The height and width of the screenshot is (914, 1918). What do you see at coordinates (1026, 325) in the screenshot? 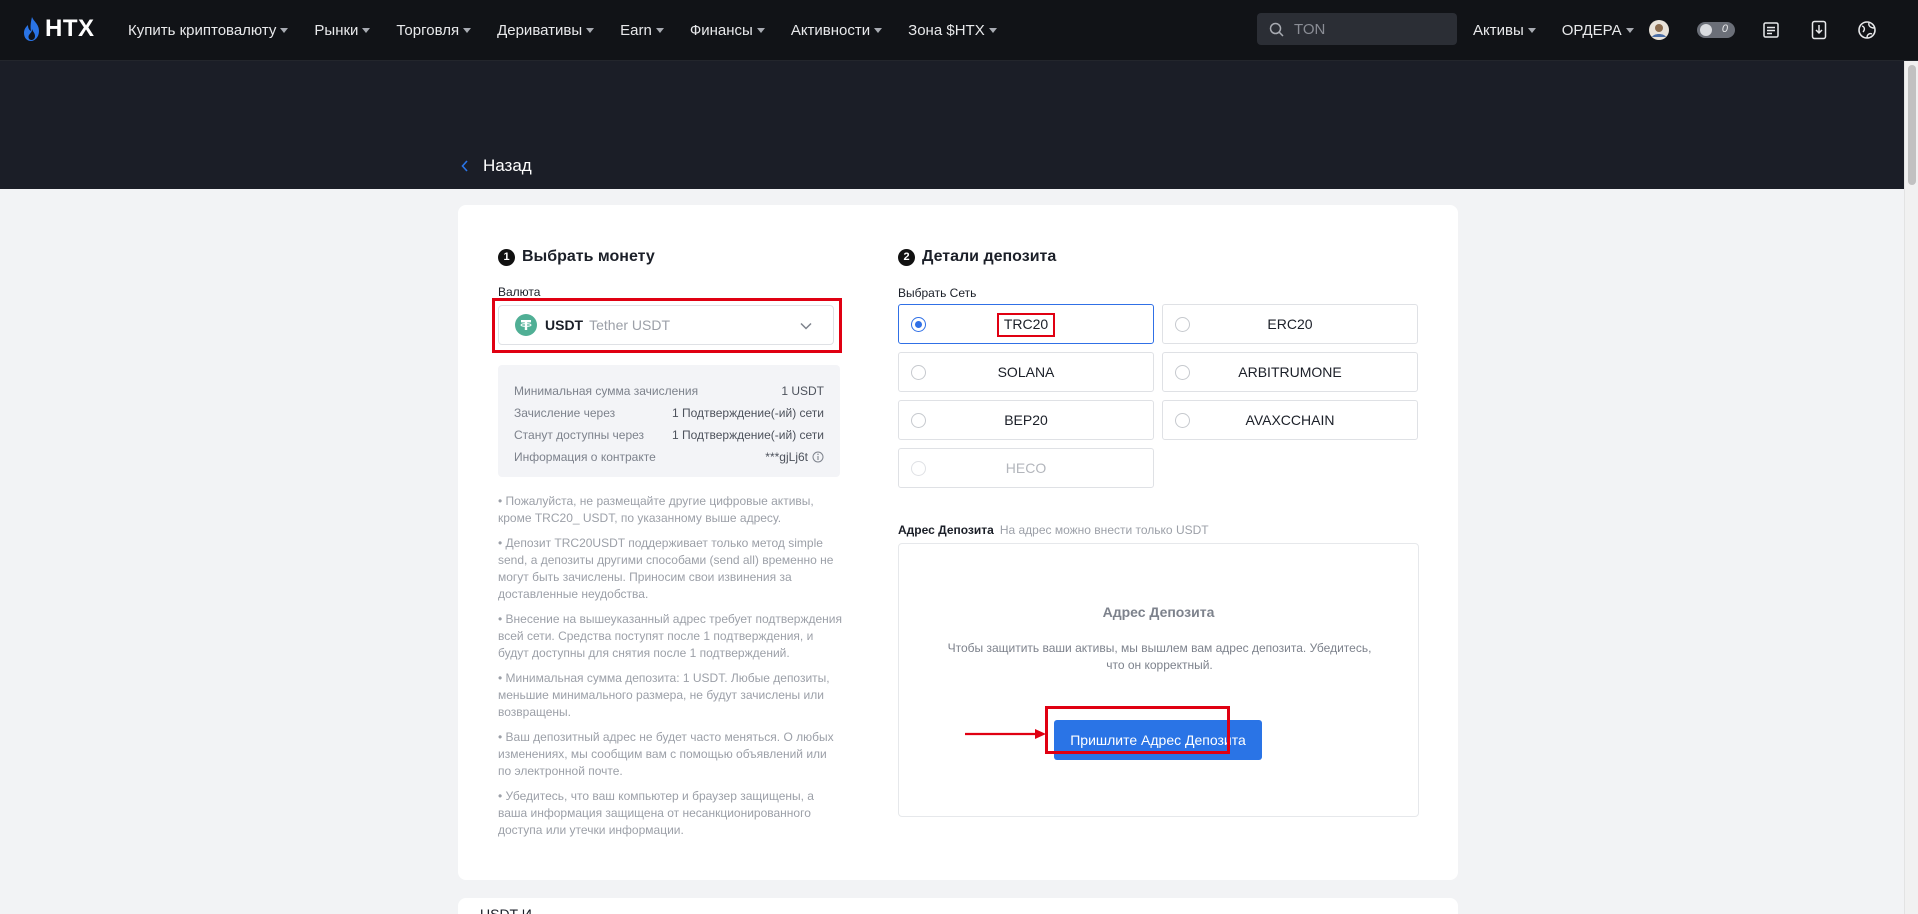
I see `trc20-highlight` at bounding box center [1026, 325].